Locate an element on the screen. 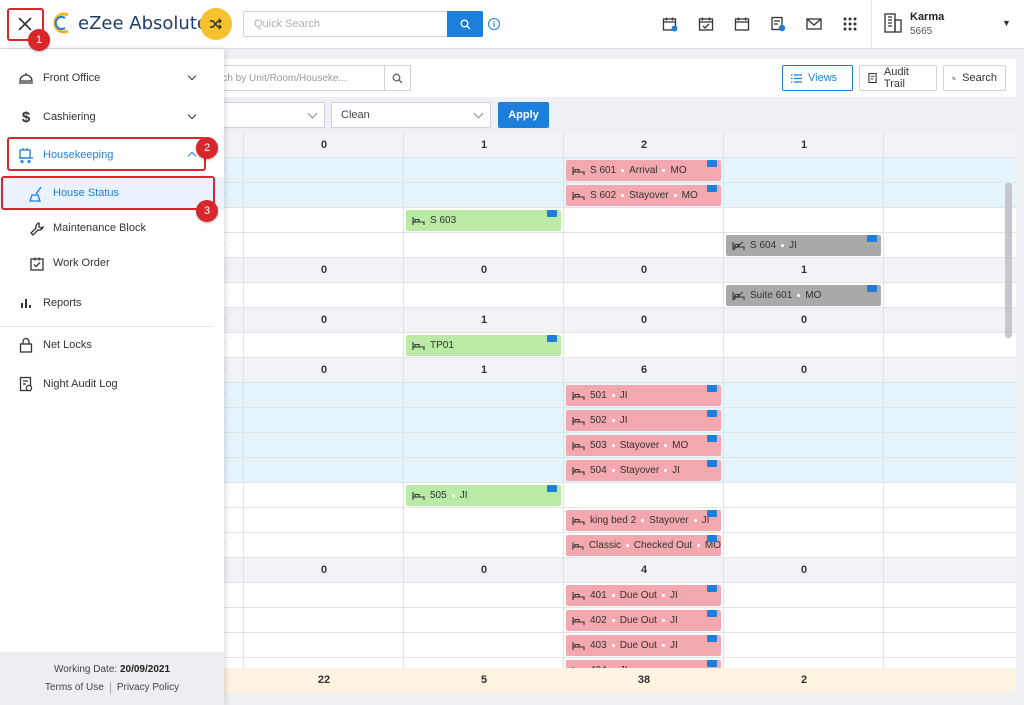 This screenshot has height=705, width=1024. top-header: eZee Absolute i Karma 5665 ▼ is located at coordinates (512, 24).